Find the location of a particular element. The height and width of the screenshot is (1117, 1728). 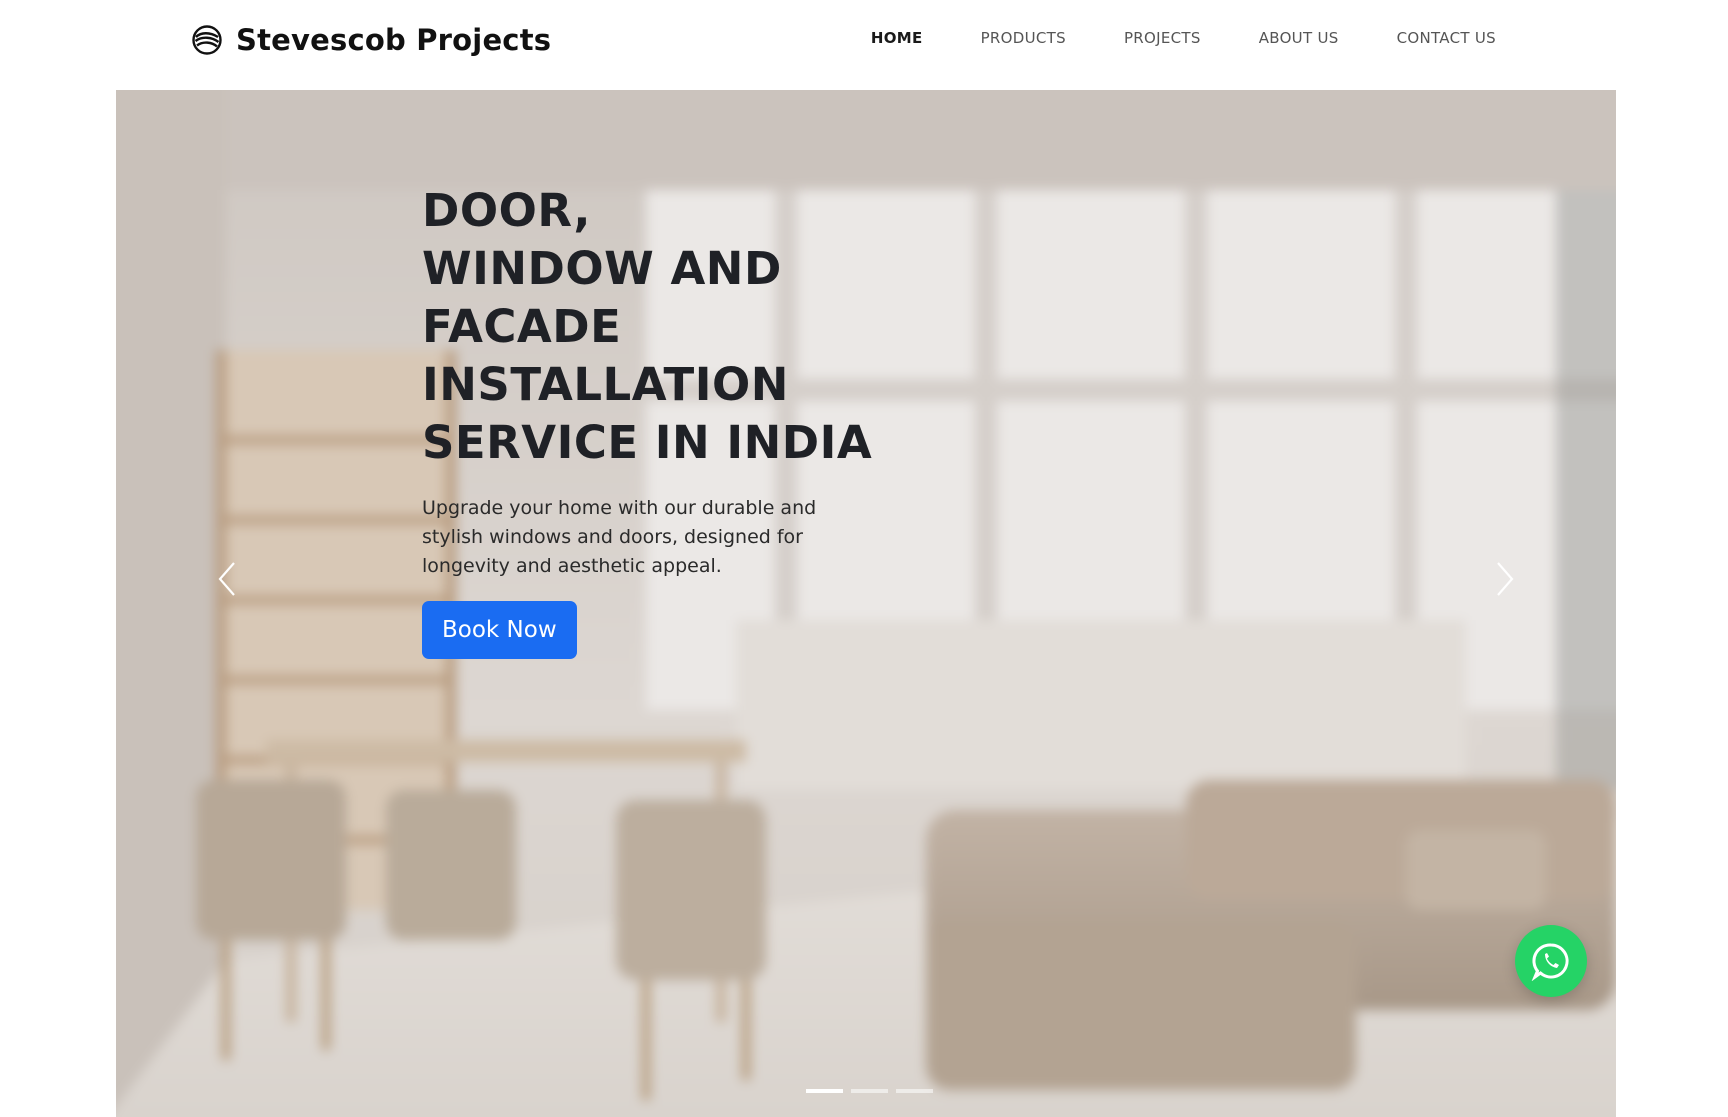

nav-item-about-us: ABOUT US is located at coordinates (1299, 38).